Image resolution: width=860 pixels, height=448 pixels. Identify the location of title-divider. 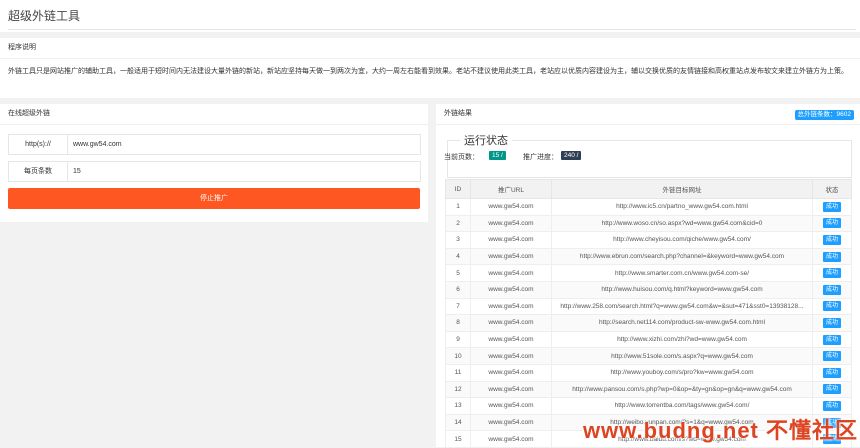
(432, 29).